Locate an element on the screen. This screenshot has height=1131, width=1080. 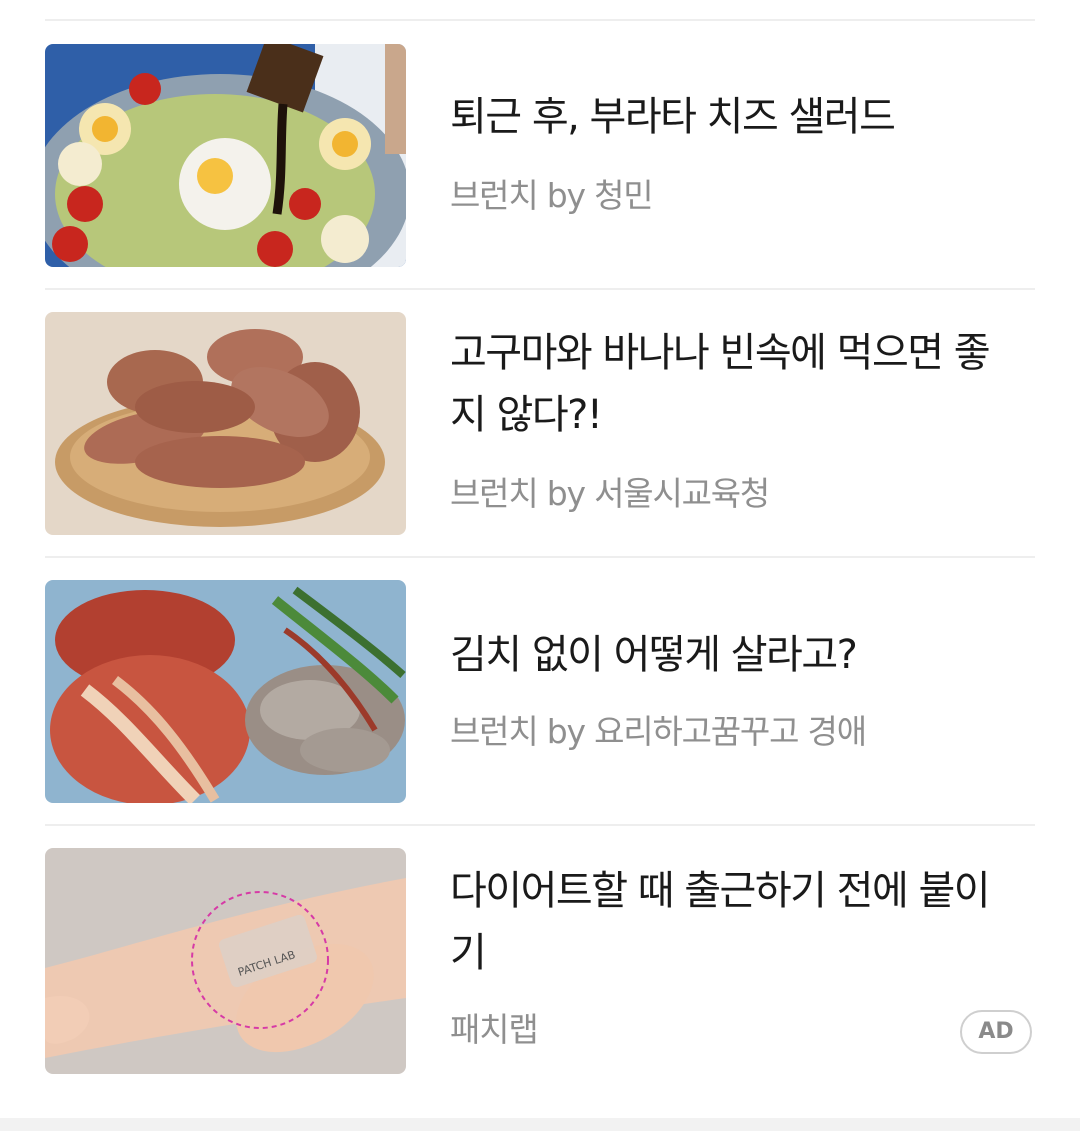
item-source: 브런치 by 청민 is located at coordinates (552, 195).